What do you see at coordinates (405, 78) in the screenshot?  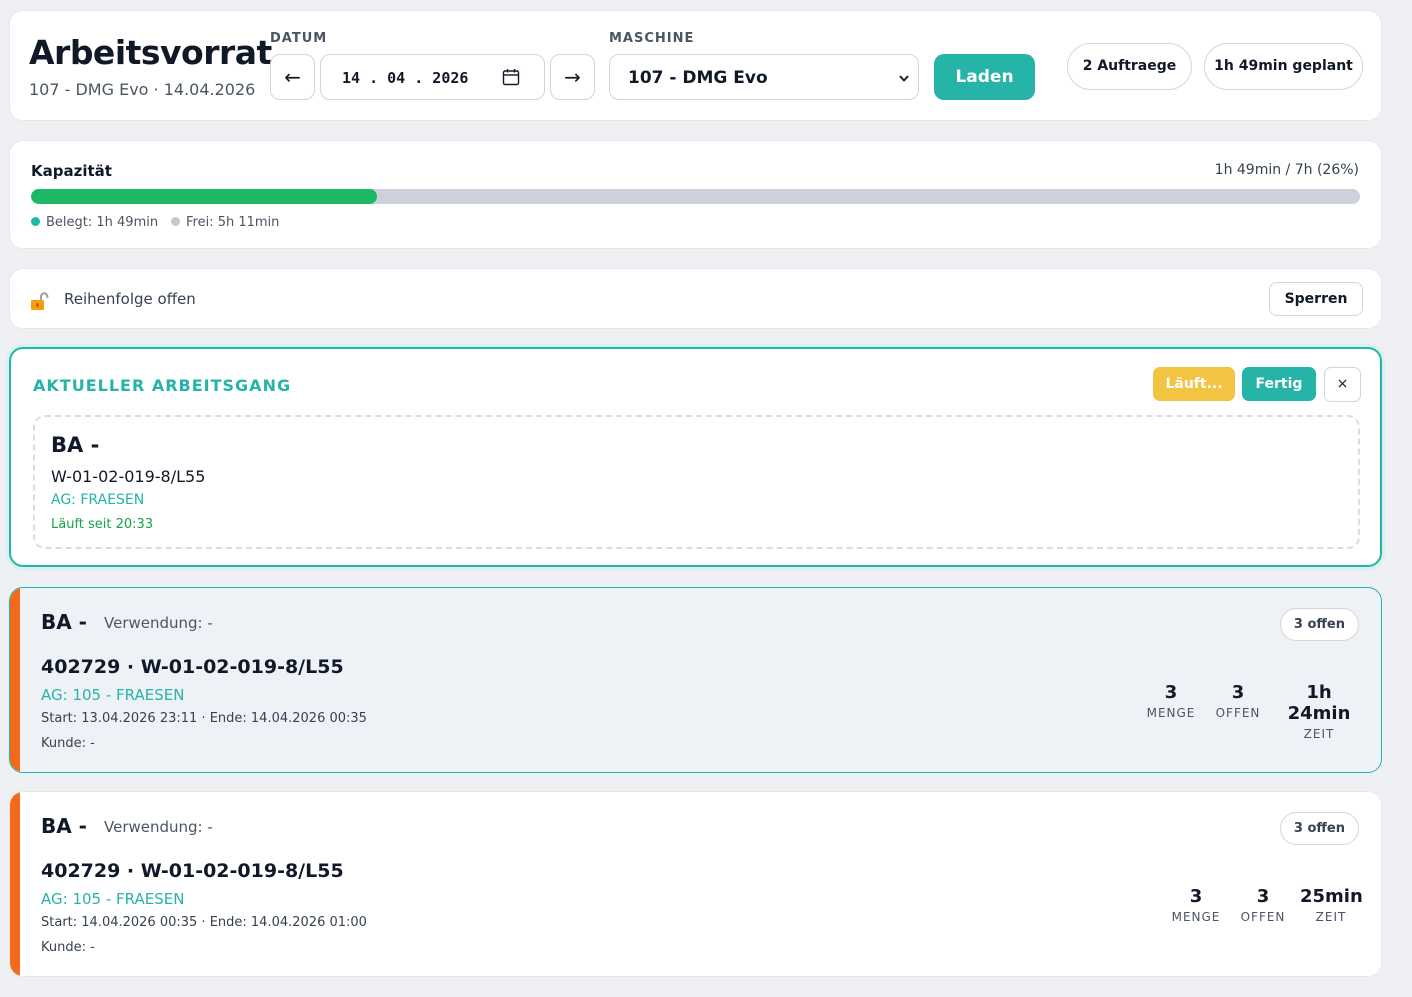 I see `date-value: 14 . 04 . 2026` at bounding box center [405, 78].